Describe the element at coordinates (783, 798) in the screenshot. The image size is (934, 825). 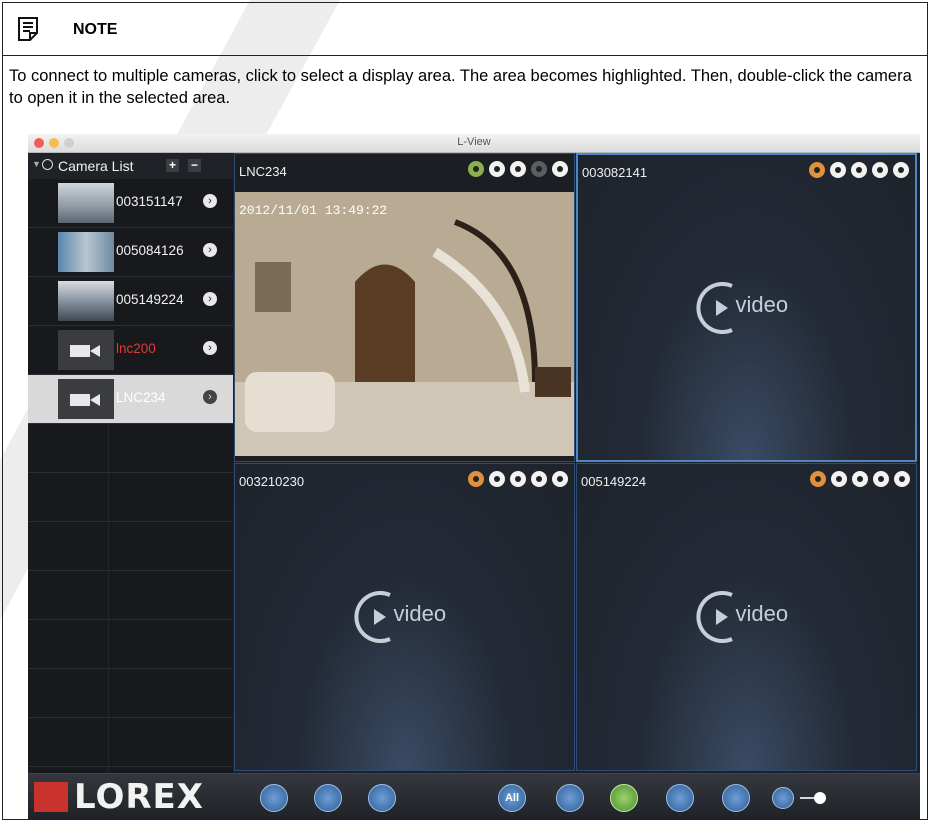
I see `volume-icon` at that location.